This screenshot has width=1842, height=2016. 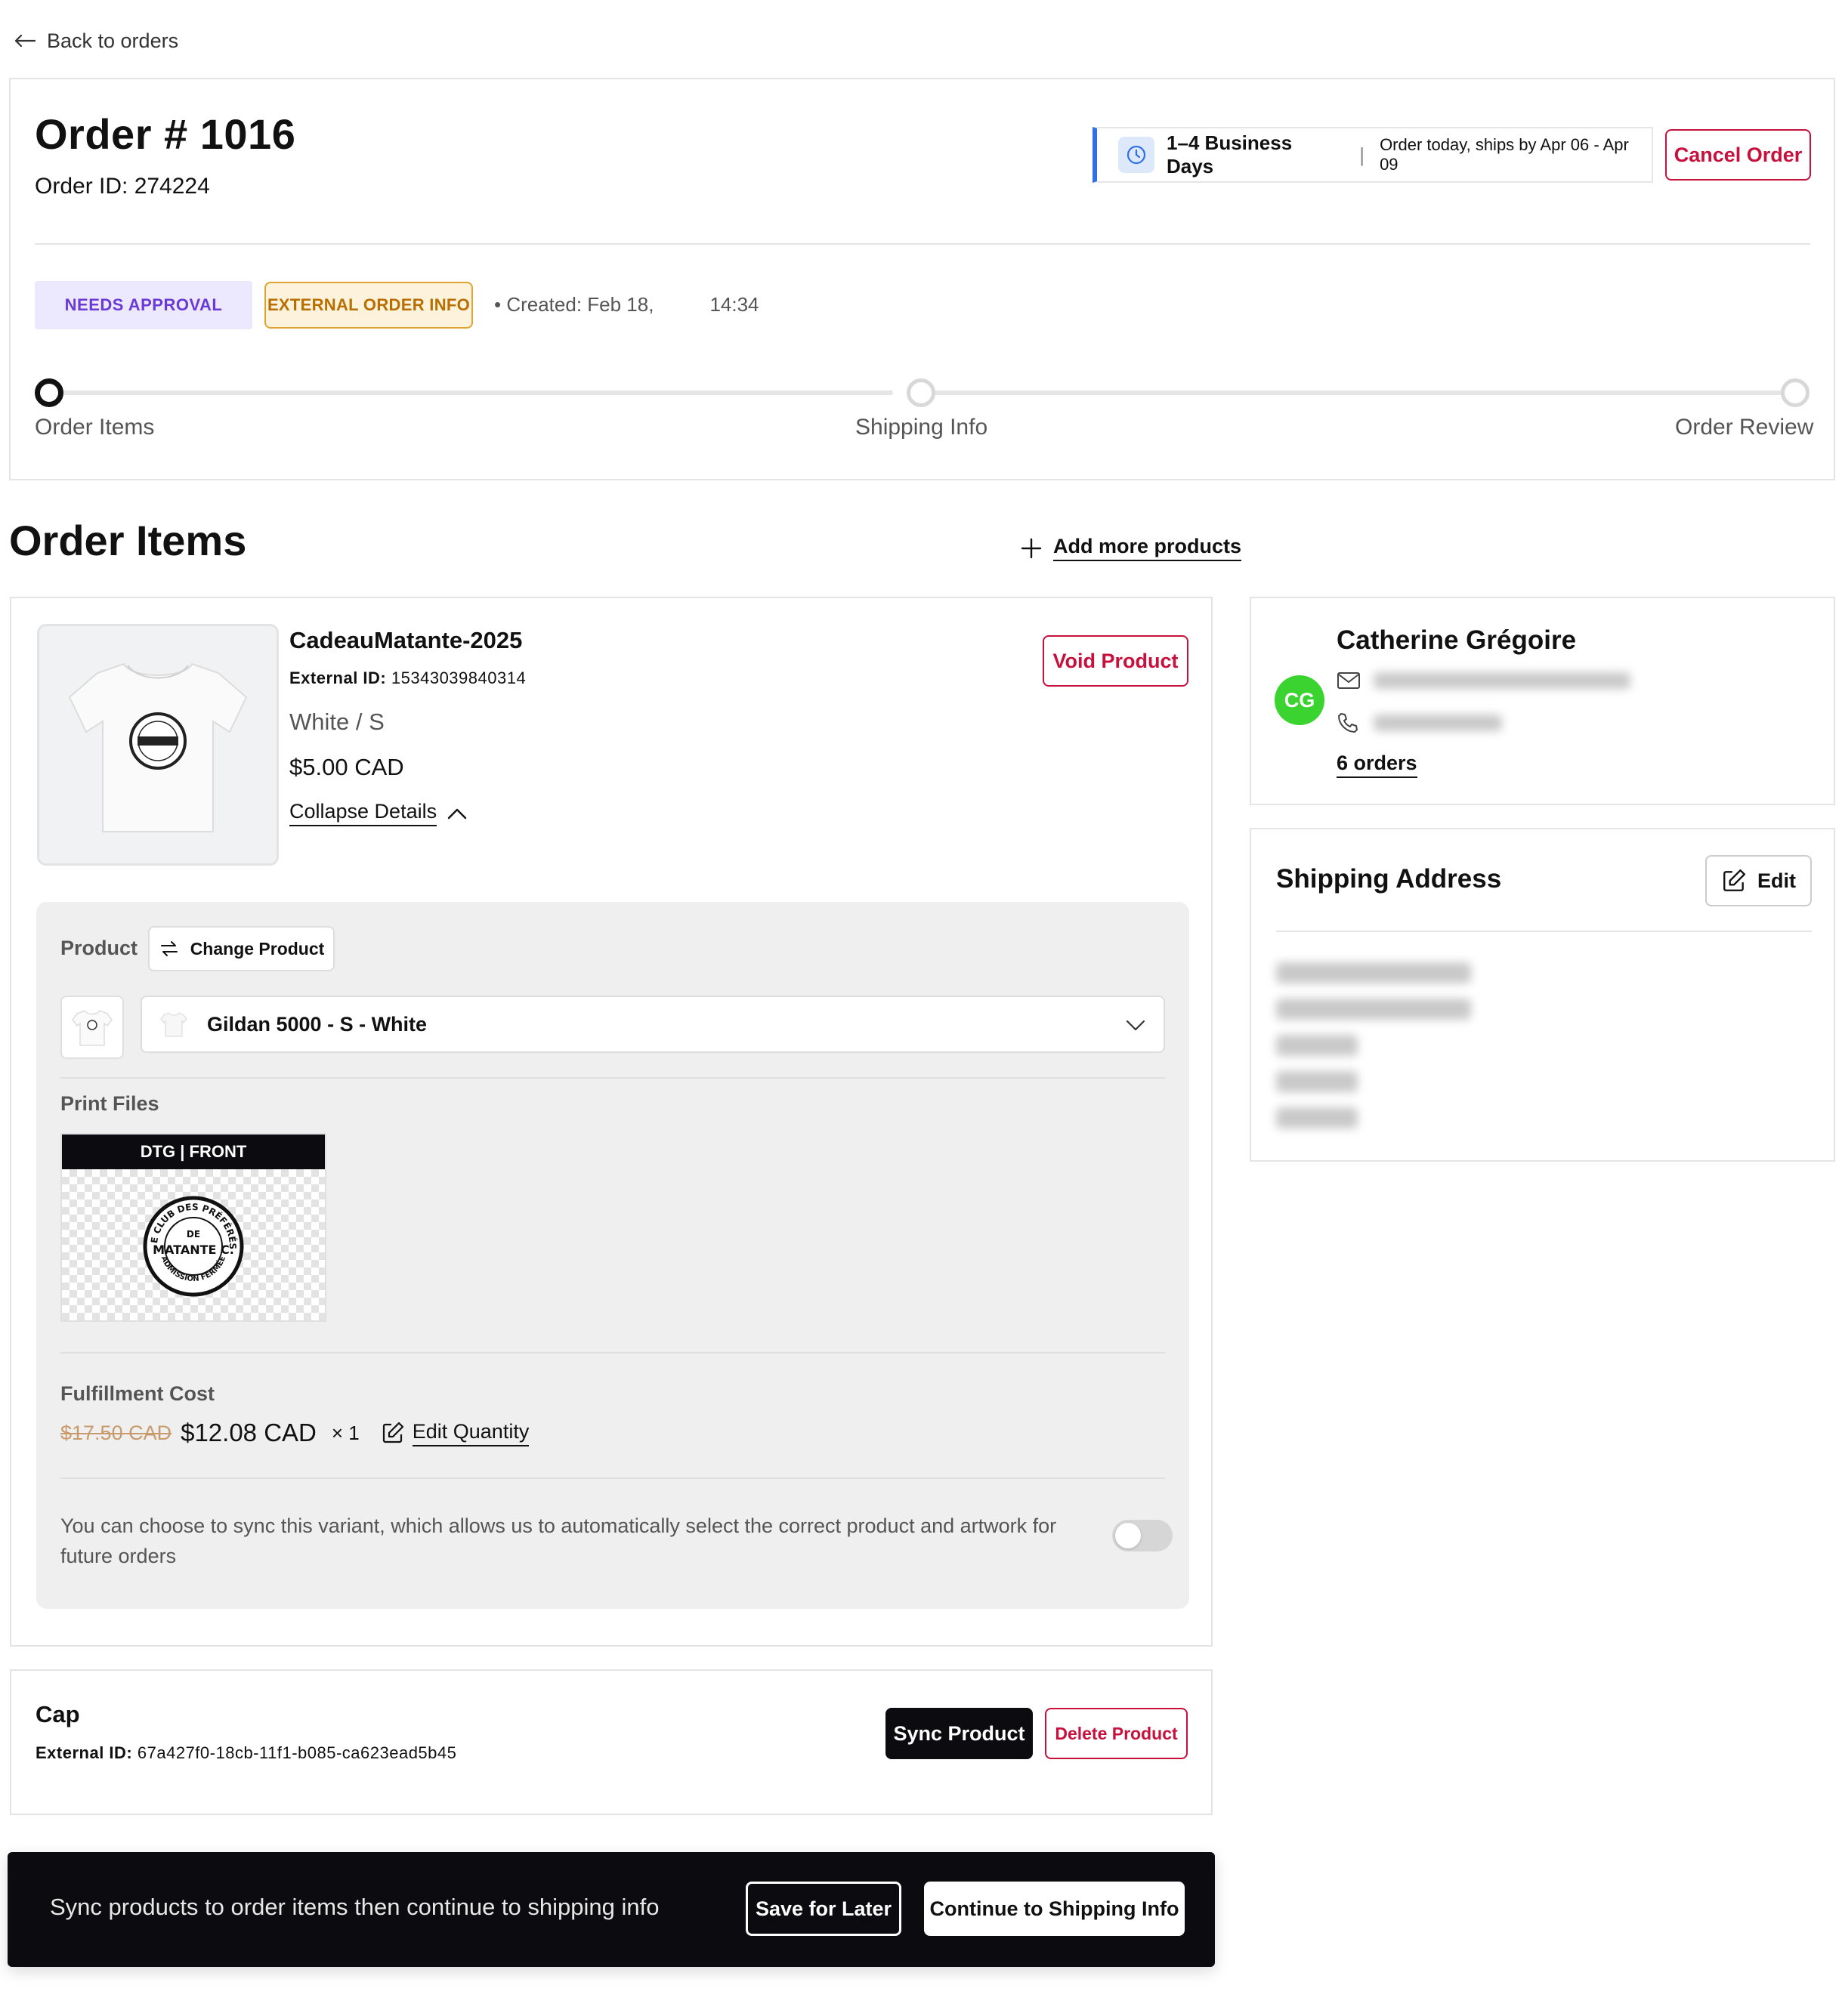 I want to click on add-more-label: Add more products, so click(x=1147, y=548).